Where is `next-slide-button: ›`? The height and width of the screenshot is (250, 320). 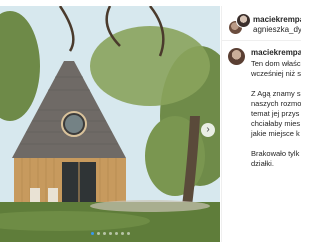 next-slide-button: › is located at coordinates (208, 130).